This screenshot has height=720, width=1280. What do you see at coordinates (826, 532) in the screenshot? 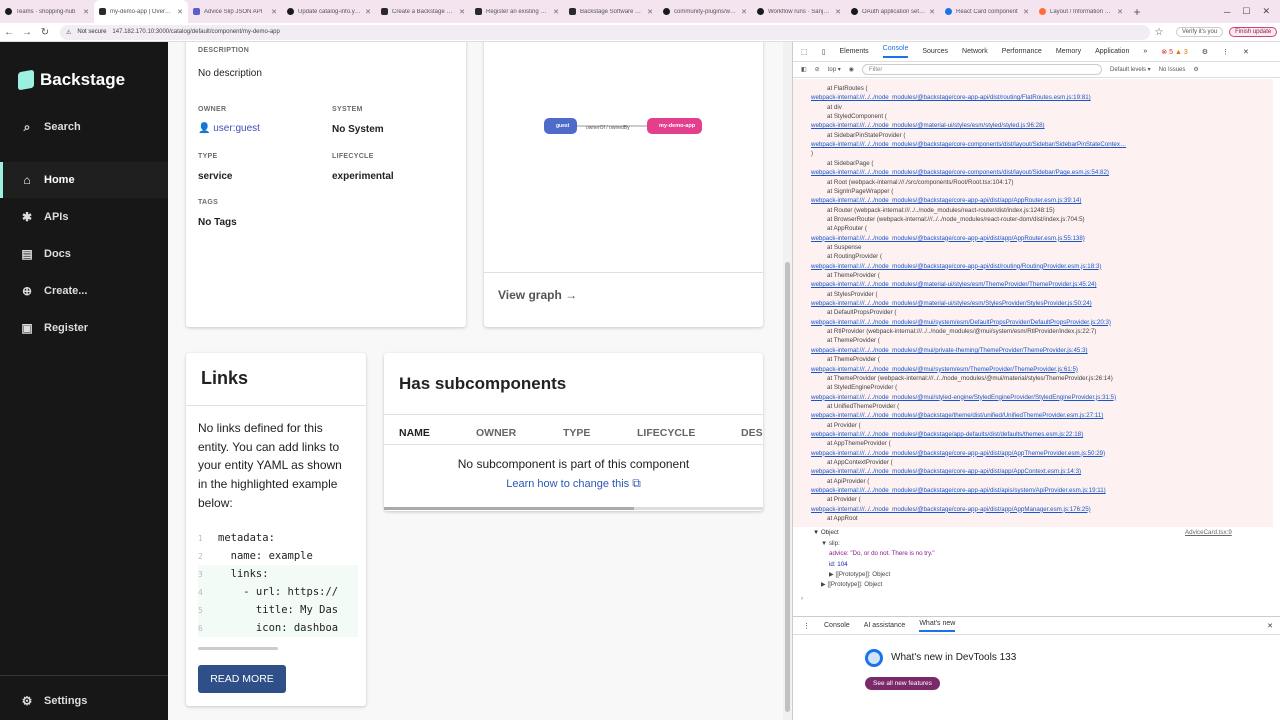
I see `object-toggle: ▼ Object` at bounding box center [826, 532].